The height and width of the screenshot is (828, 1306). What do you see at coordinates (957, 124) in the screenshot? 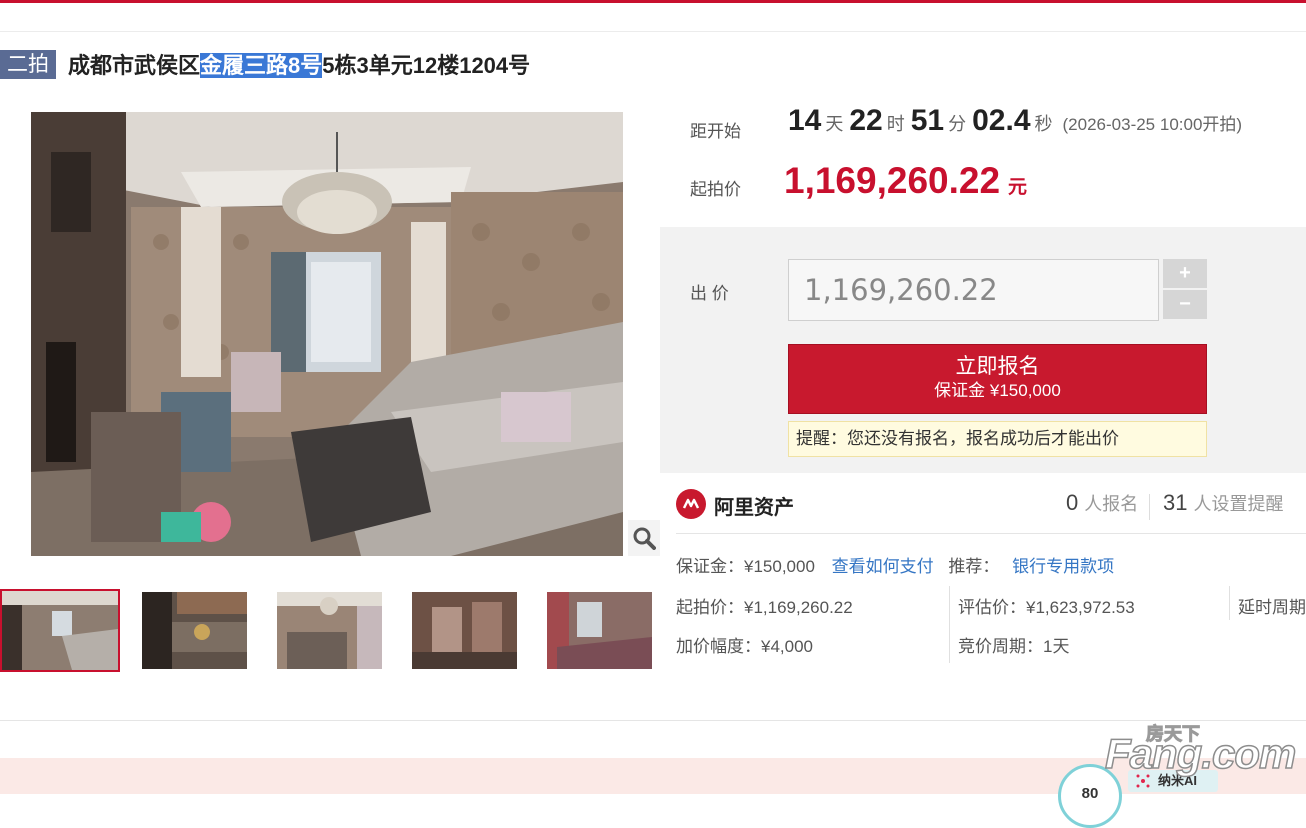
I see `countdown-minutes-unit: 分` at bounding box center [957, 124].